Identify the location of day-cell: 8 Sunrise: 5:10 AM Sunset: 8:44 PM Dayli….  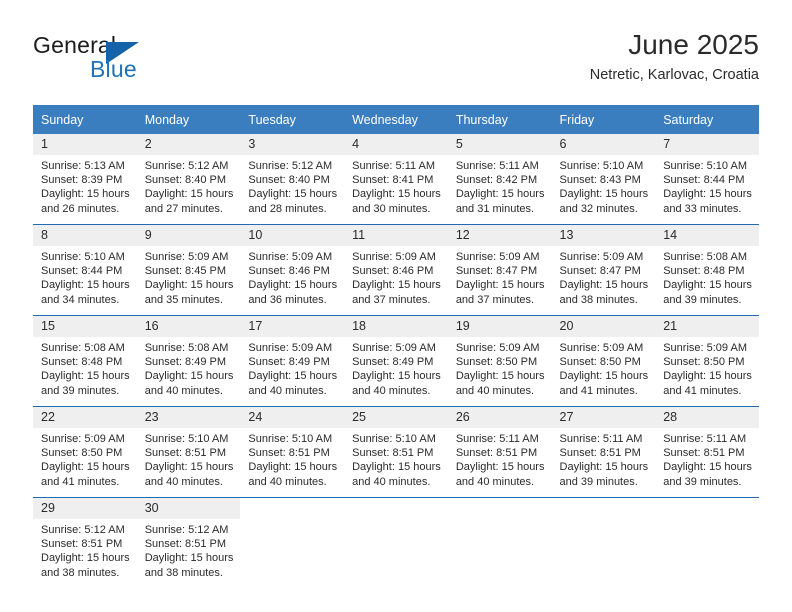
(85, 270).